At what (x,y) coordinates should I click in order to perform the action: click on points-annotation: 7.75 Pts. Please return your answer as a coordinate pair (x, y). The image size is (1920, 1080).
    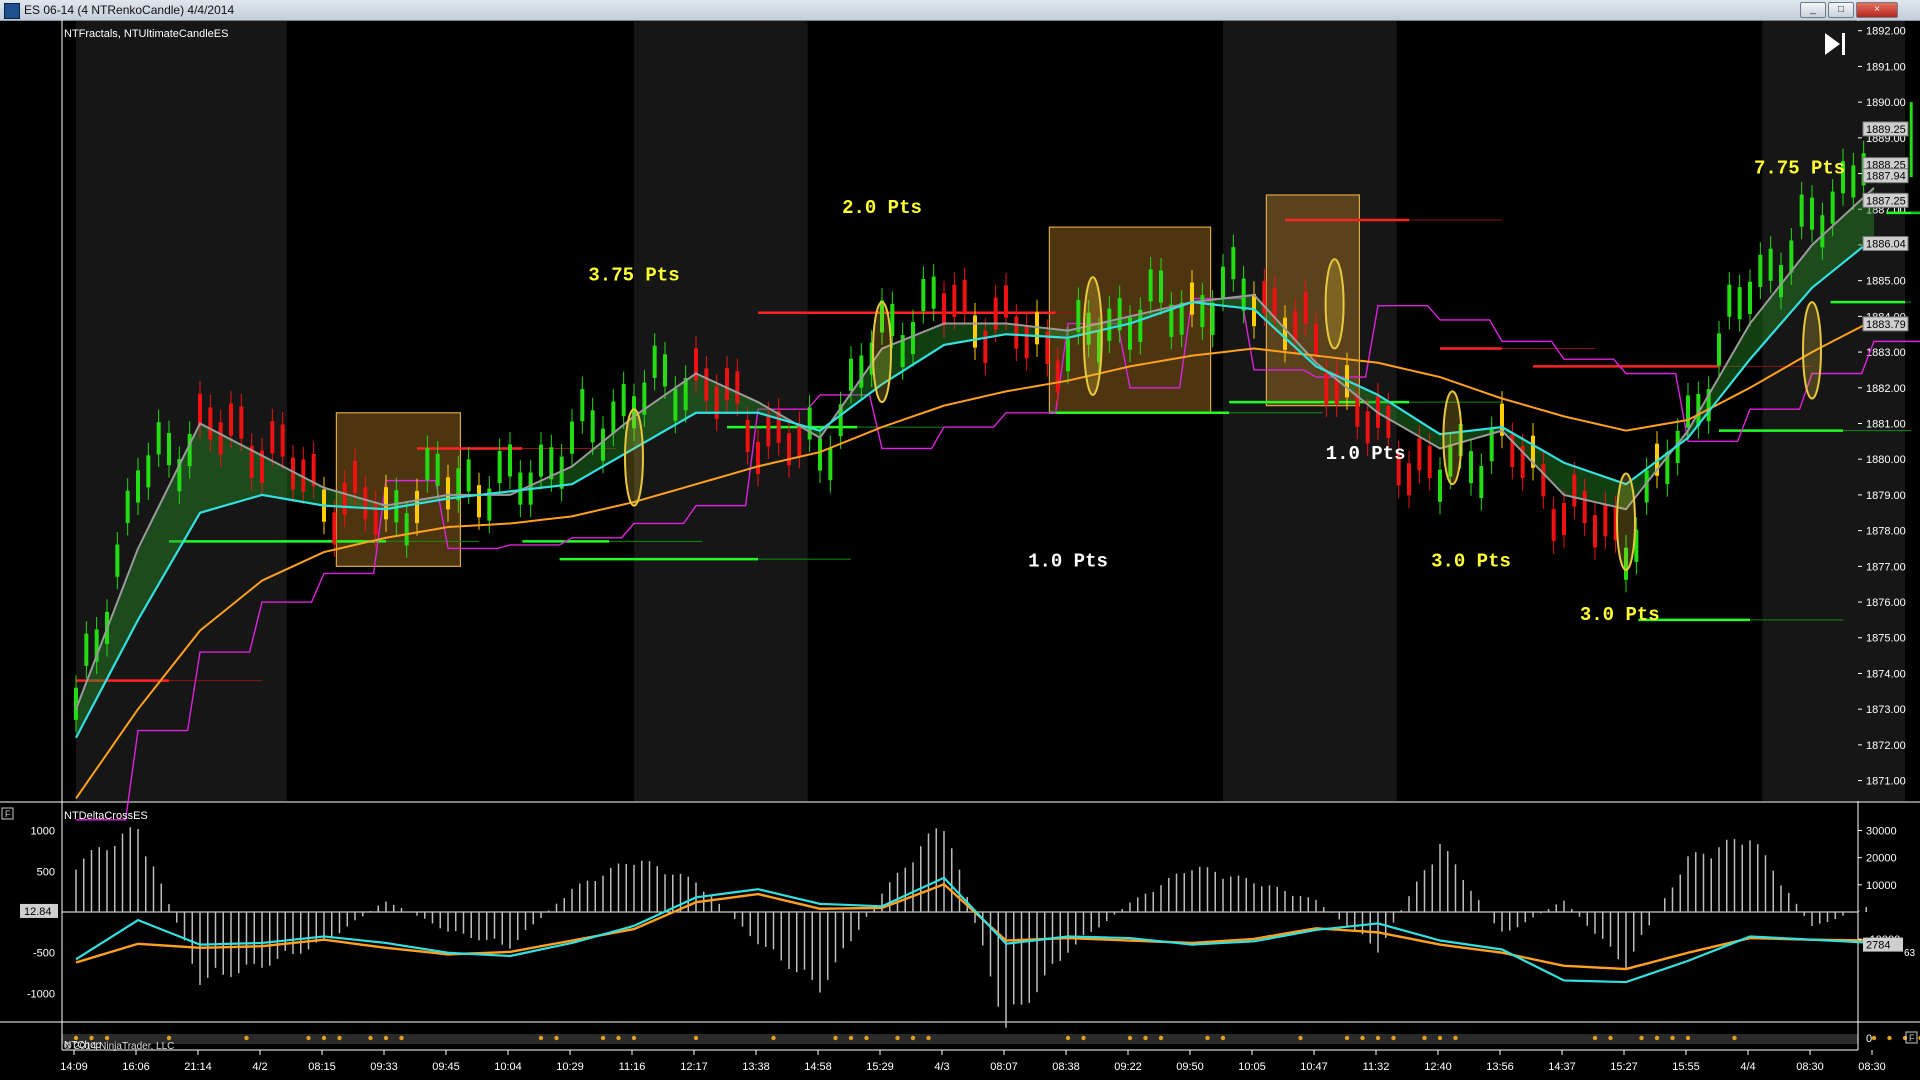
    Looking at the image, I should click on (1799, 169).